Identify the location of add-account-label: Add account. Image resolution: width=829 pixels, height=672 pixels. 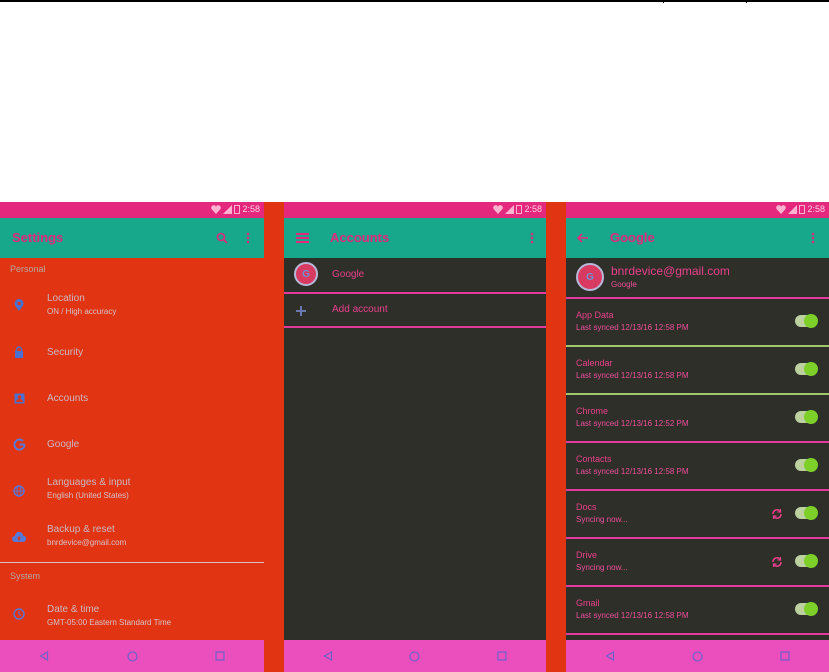
(360, 309).